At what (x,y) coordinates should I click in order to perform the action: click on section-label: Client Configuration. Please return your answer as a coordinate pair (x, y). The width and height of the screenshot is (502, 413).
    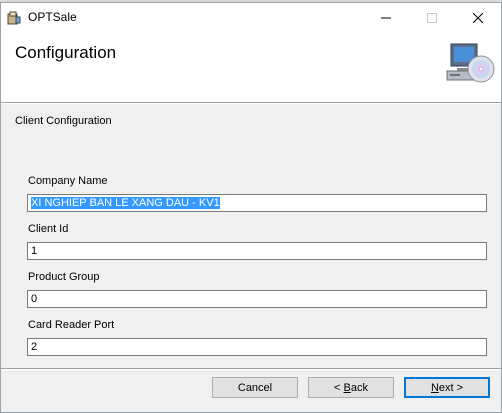
    Looking at the image, I should click on (63, 121).